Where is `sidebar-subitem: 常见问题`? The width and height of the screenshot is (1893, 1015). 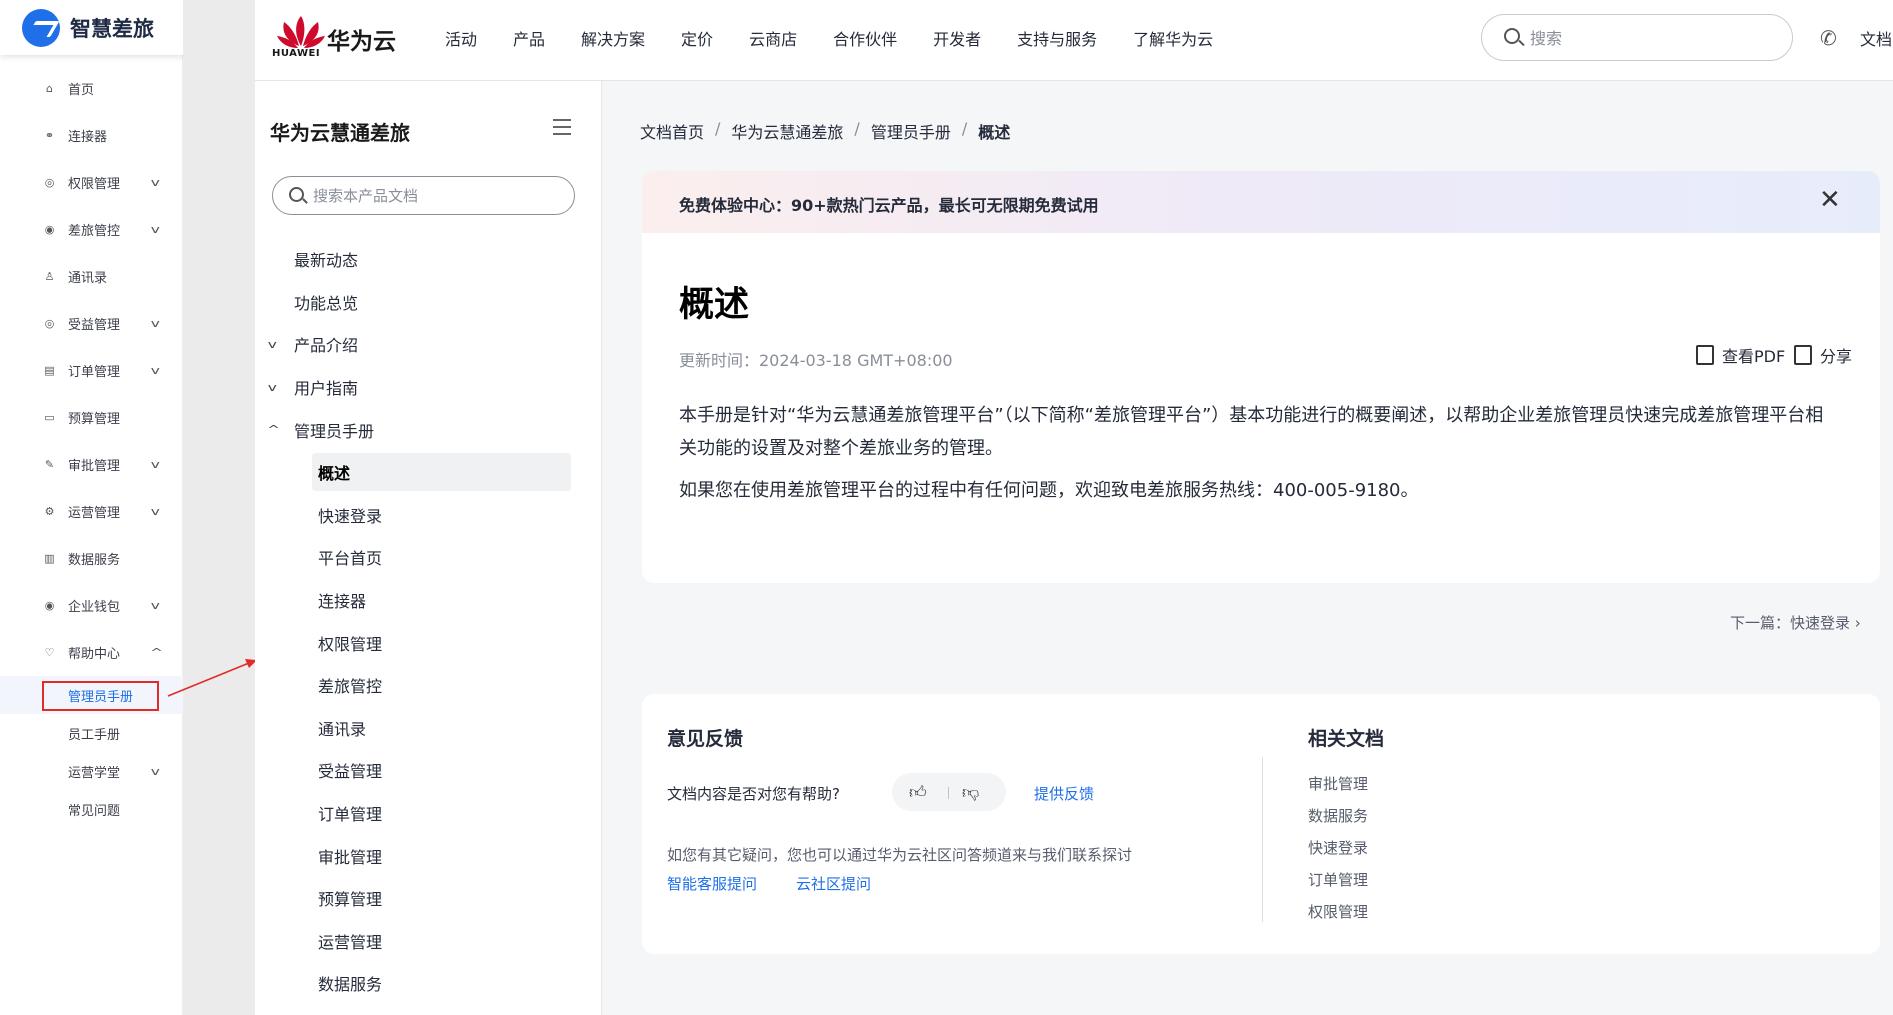
sidebar-subitem: 常见问题 is located at coordinates (91, 809).